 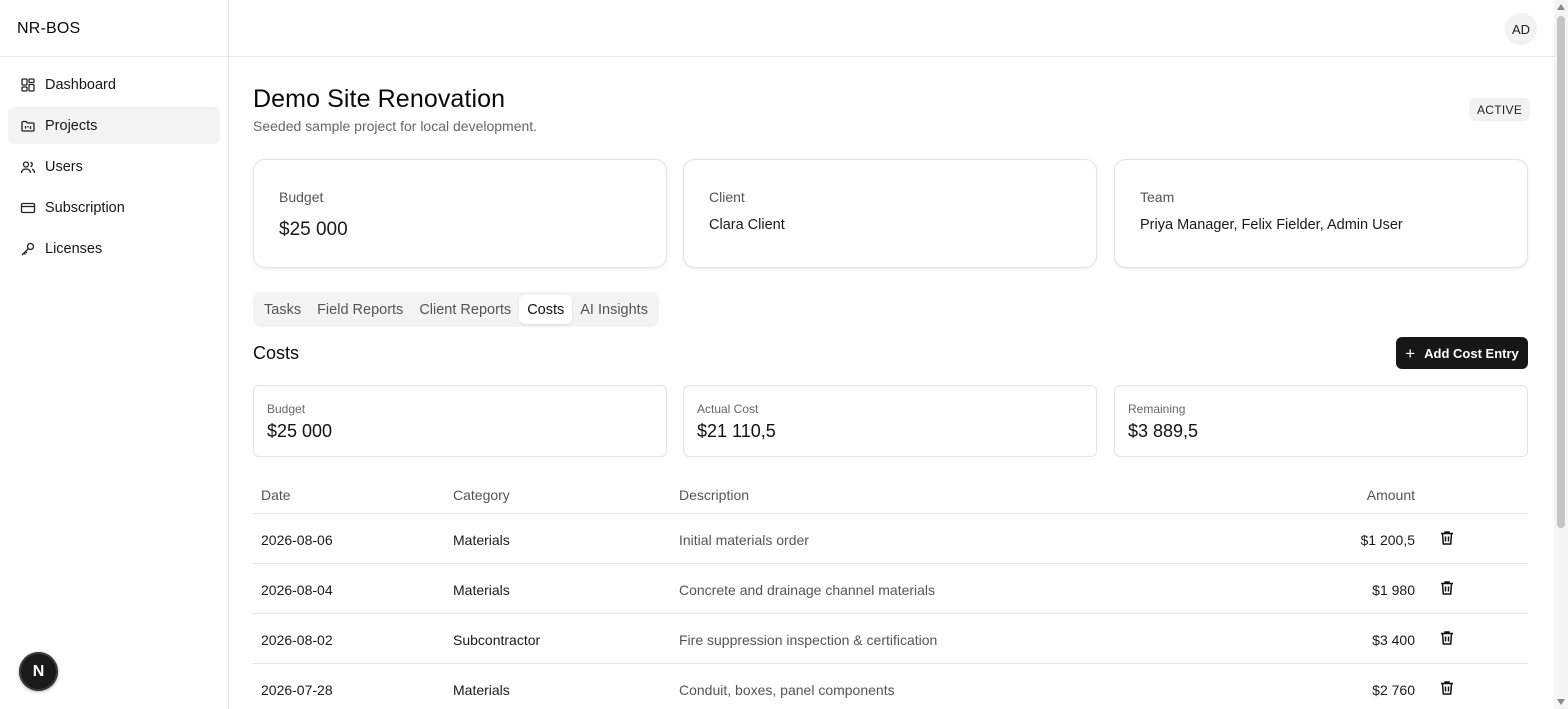 What do you see at coordinates (28, 249) in the screenshot?
I see `key-icon` at bounding box center [28, 249].